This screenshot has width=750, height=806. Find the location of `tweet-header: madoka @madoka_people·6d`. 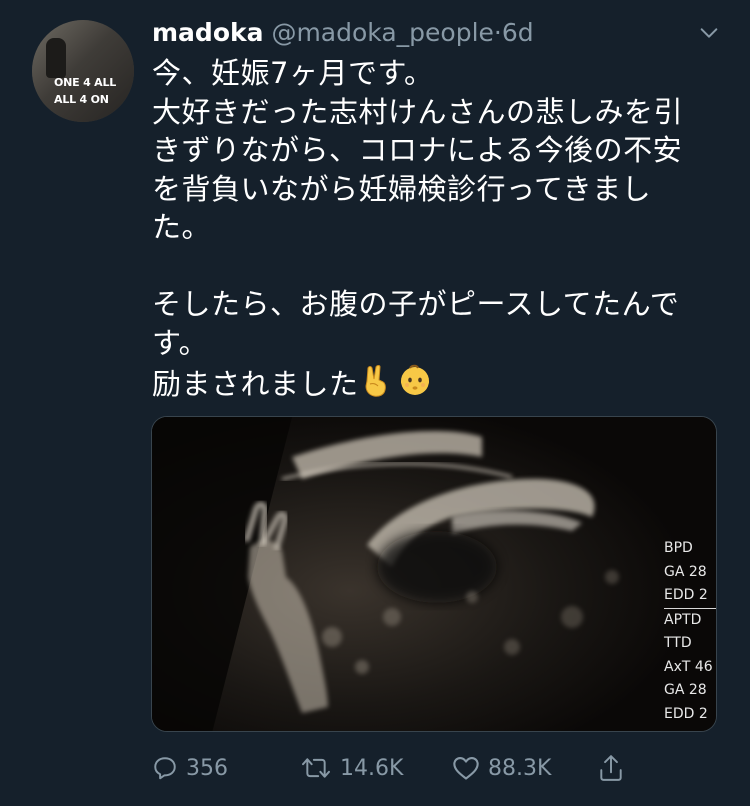

tweet-header: madoka @madoka_people·6d is located at coordinates (421, 33).